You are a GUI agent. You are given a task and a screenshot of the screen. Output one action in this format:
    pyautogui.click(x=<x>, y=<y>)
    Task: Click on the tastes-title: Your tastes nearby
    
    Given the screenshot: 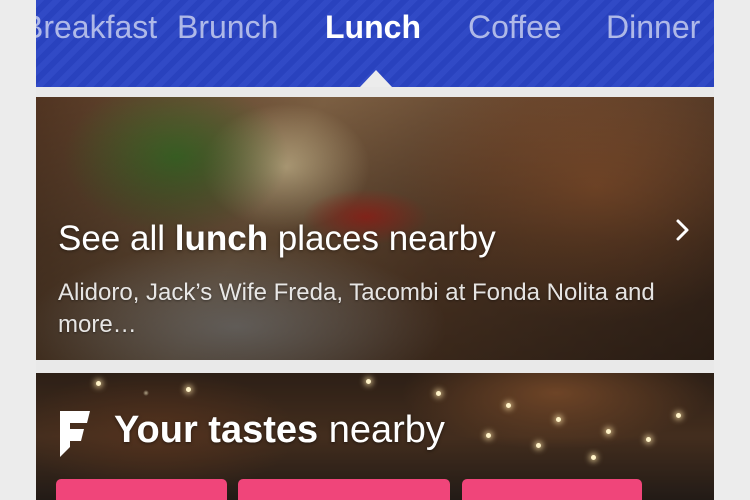 What is the action you would take?
    pyautogui.click(x=279, y=430)
    